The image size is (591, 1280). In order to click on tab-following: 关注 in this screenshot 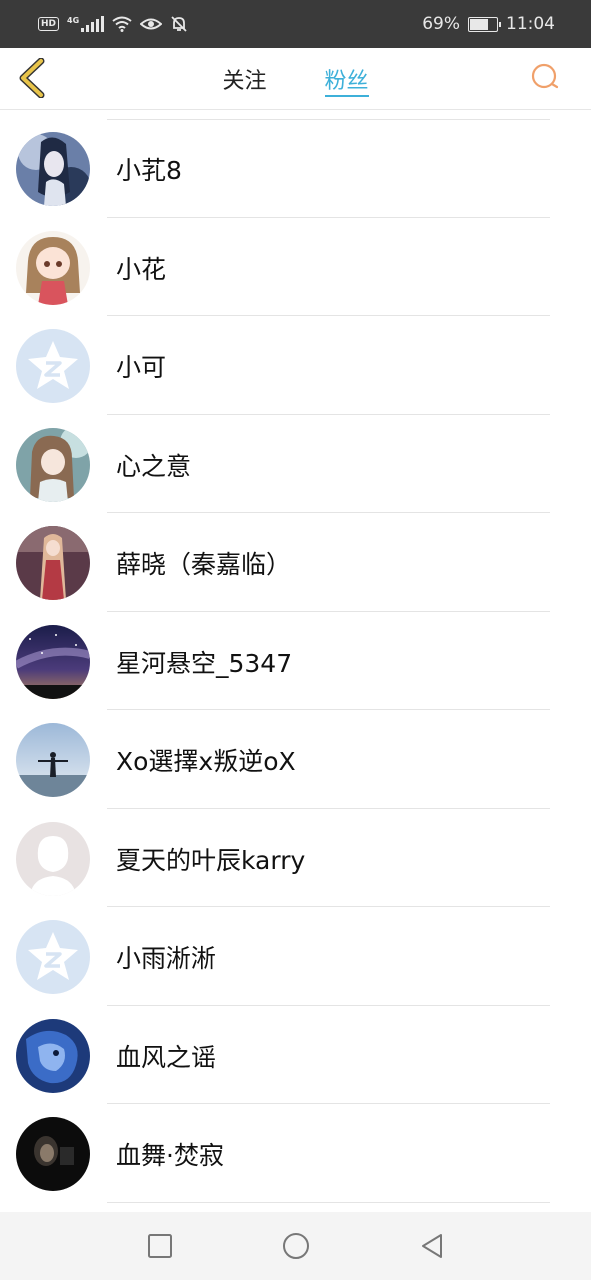, I will do `click(244, 79)`.